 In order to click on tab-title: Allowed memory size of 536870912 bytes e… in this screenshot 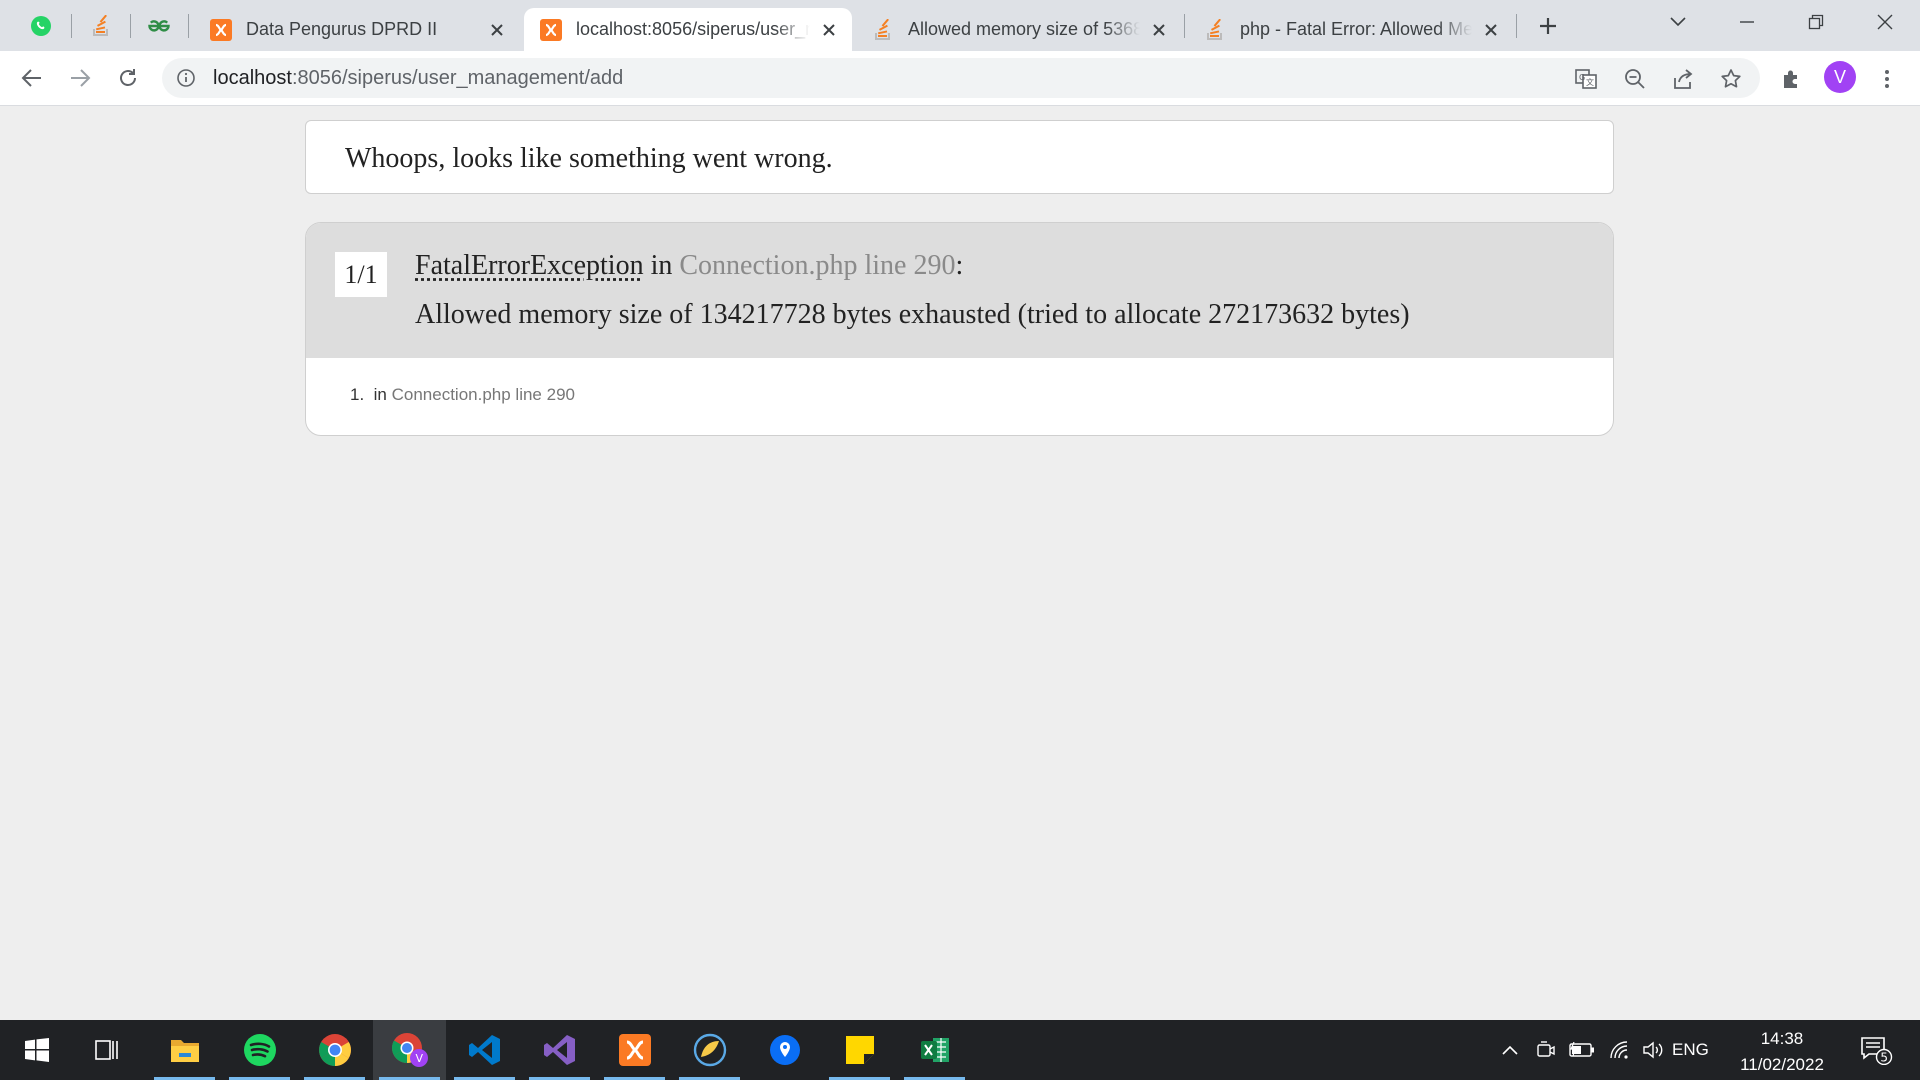, I will do `click(1024, 29)`.